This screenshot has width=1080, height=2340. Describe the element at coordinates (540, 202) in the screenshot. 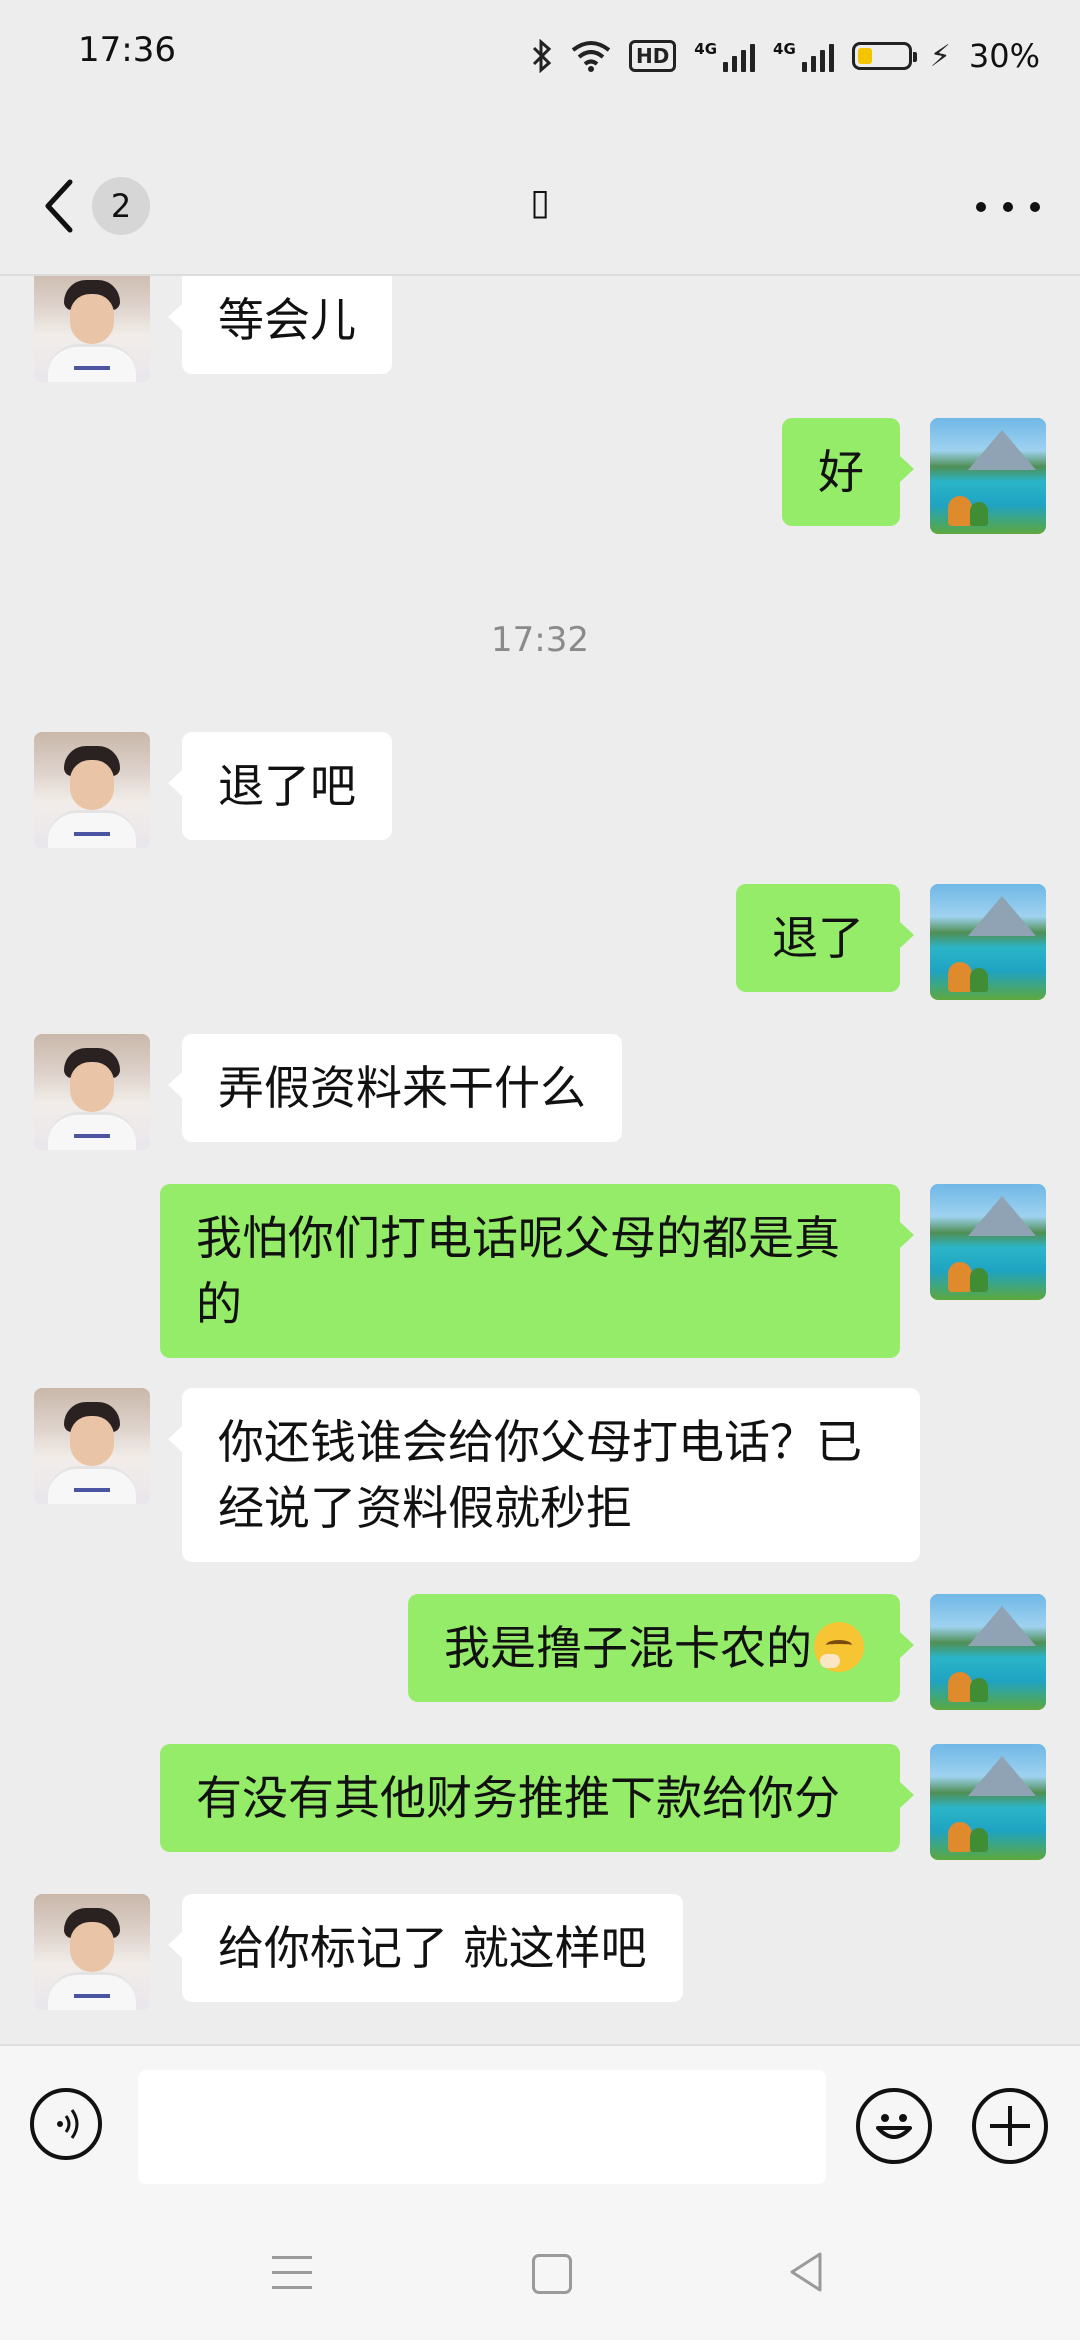

I see `chat-title: ▯` at that location.